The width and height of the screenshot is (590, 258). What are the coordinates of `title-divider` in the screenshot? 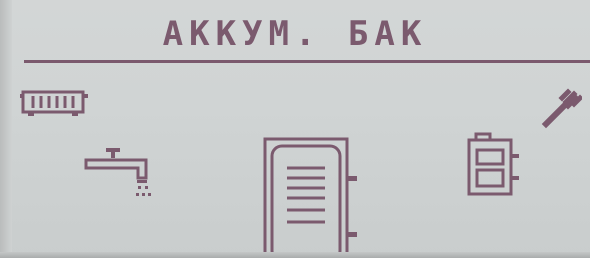 It's located at (307, 61).